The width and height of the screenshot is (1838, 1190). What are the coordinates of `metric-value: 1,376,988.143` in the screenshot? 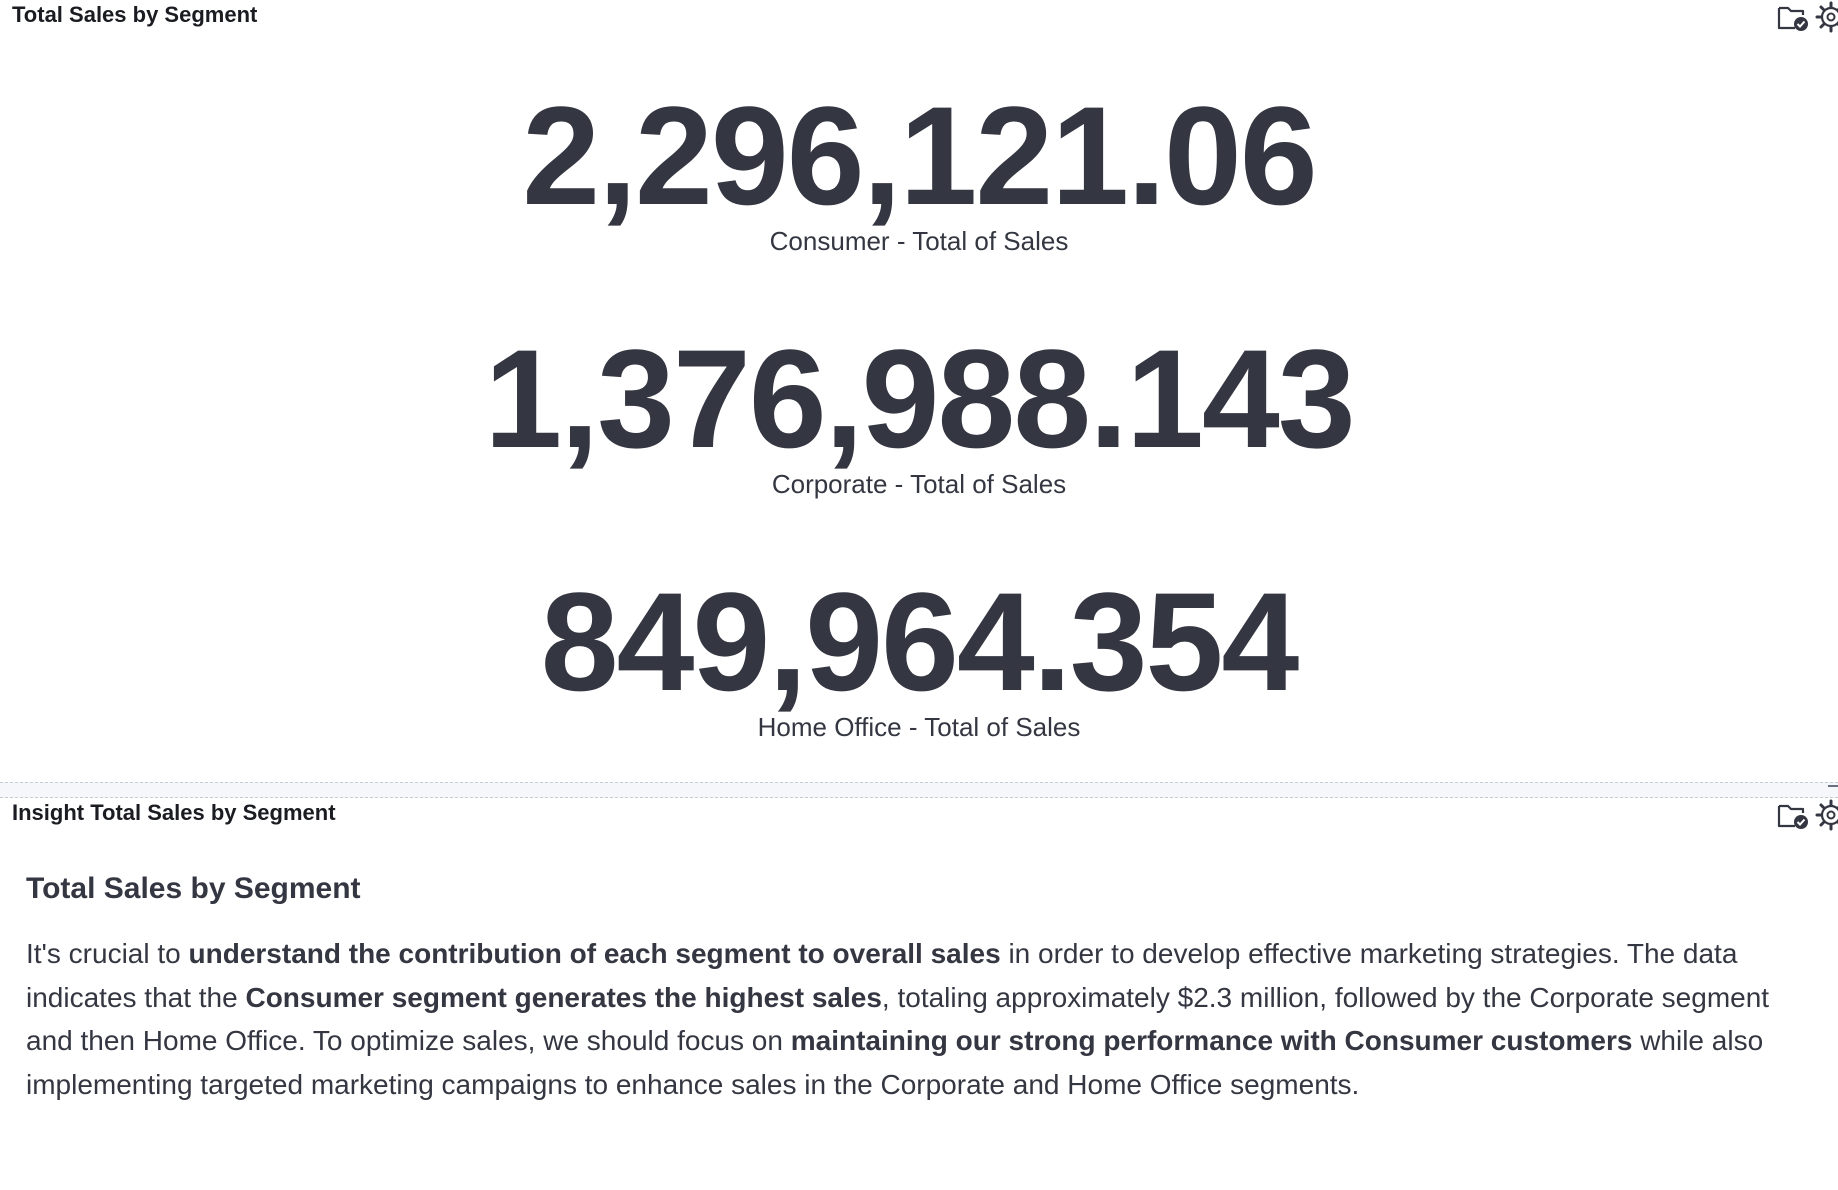 It's located at (919, 398).